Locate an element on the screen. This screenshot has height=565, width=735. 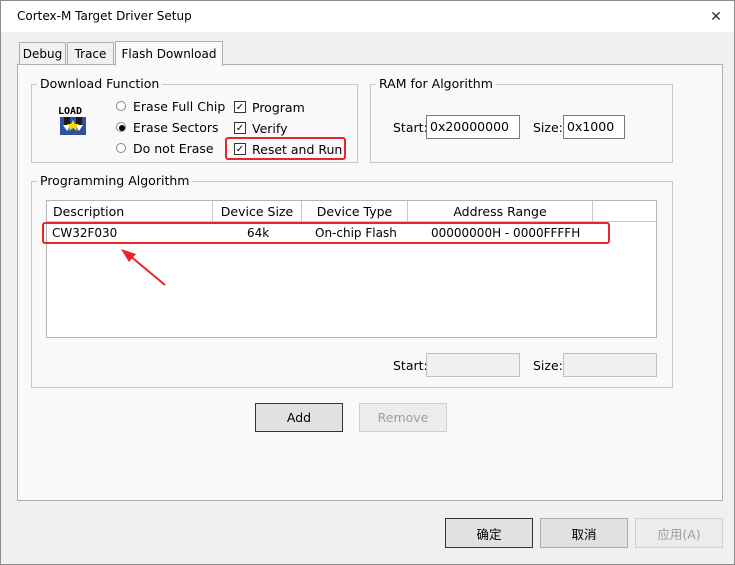
algo-start-input is located at coordinates (473, 365).